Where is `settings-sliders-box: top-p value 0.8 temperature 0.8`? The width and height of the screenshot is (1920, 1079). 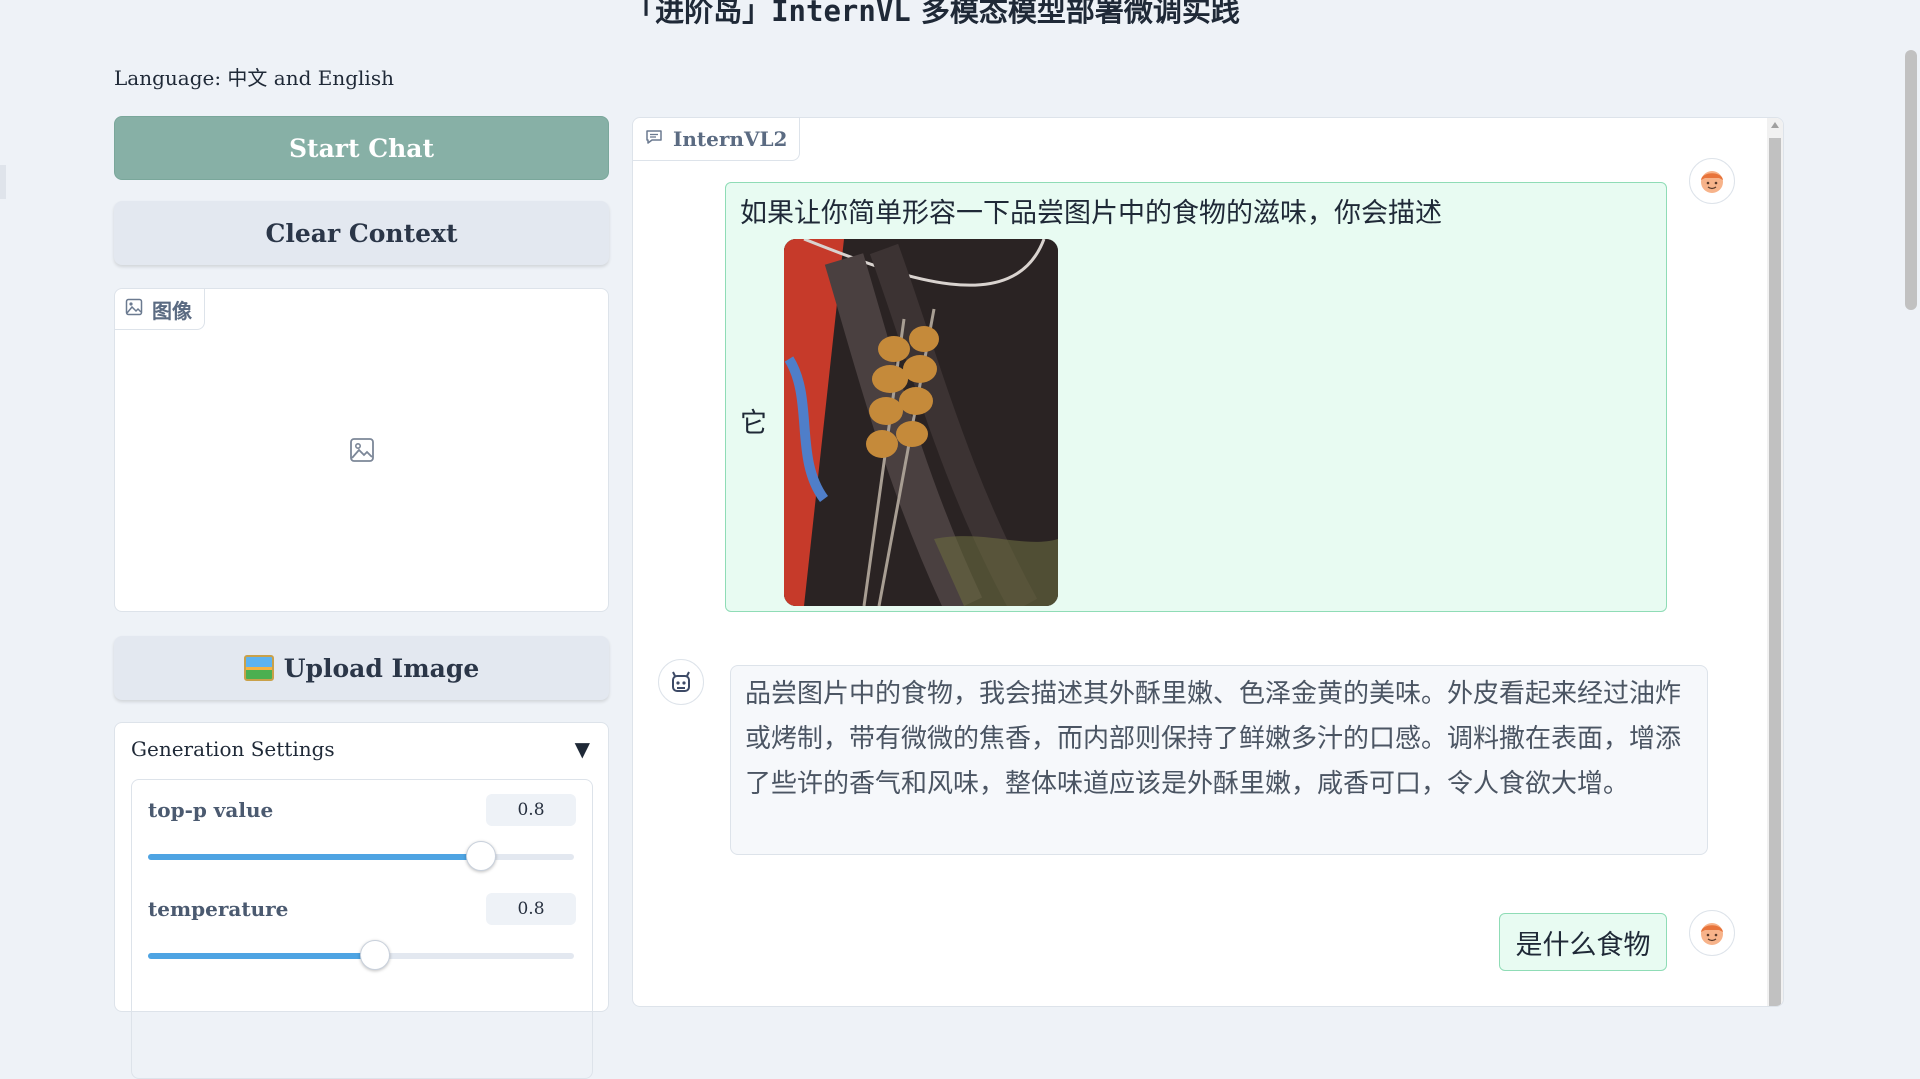 settings-sliders-box: top-p value 0.8 temperature 0.8 is located at coordinates (362, 929).